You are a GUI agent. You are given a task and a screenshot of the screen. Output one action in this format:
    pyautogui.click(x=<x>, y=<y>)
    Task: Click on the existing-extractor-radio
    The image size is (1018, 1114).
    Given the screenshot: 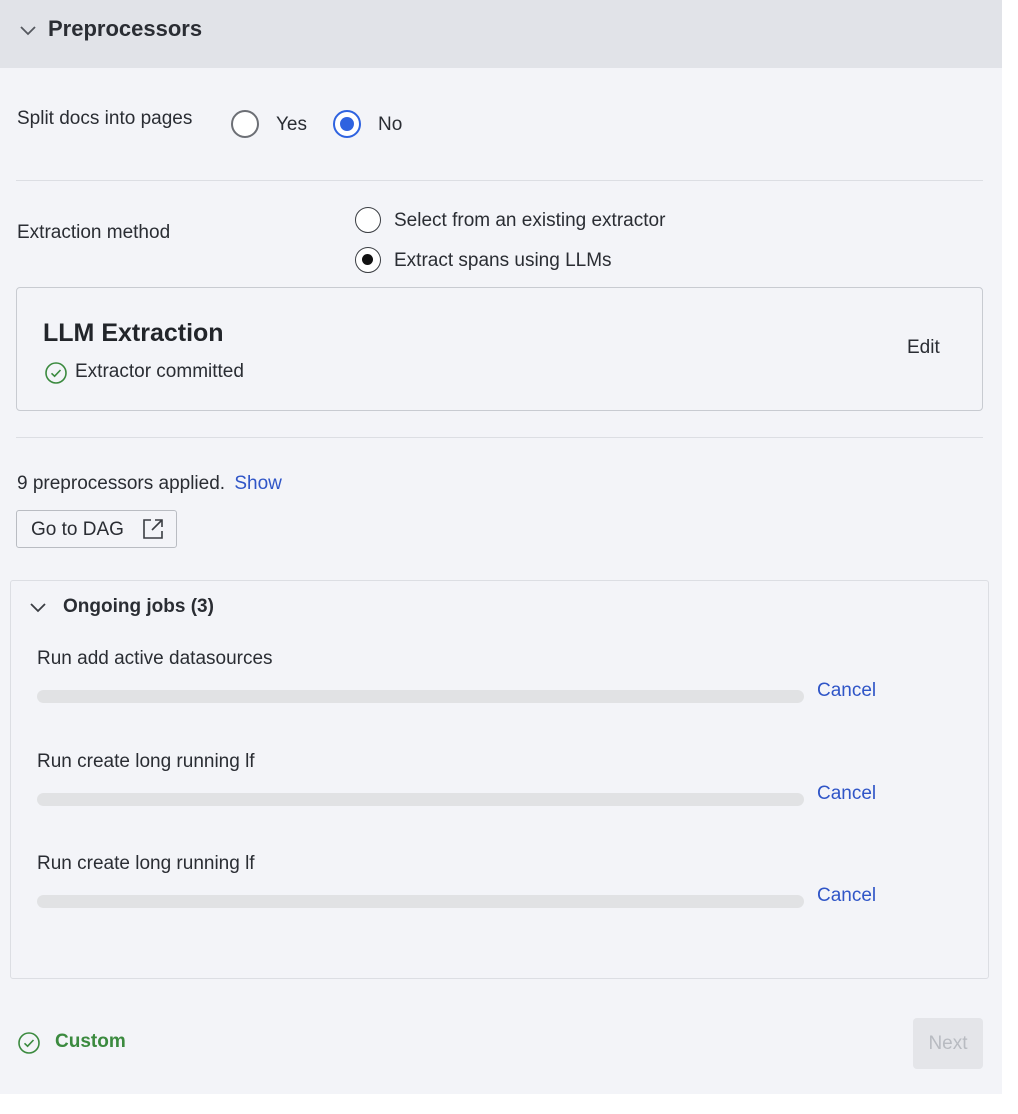 What is the action you would take?
    pyautogui.click(x=368, y=220)
    